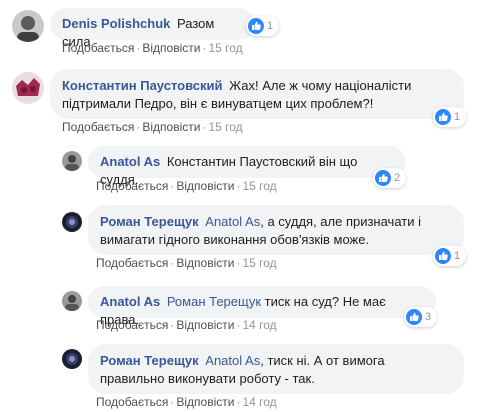  I want to click on reaction-number: 3, so click(428, 317).